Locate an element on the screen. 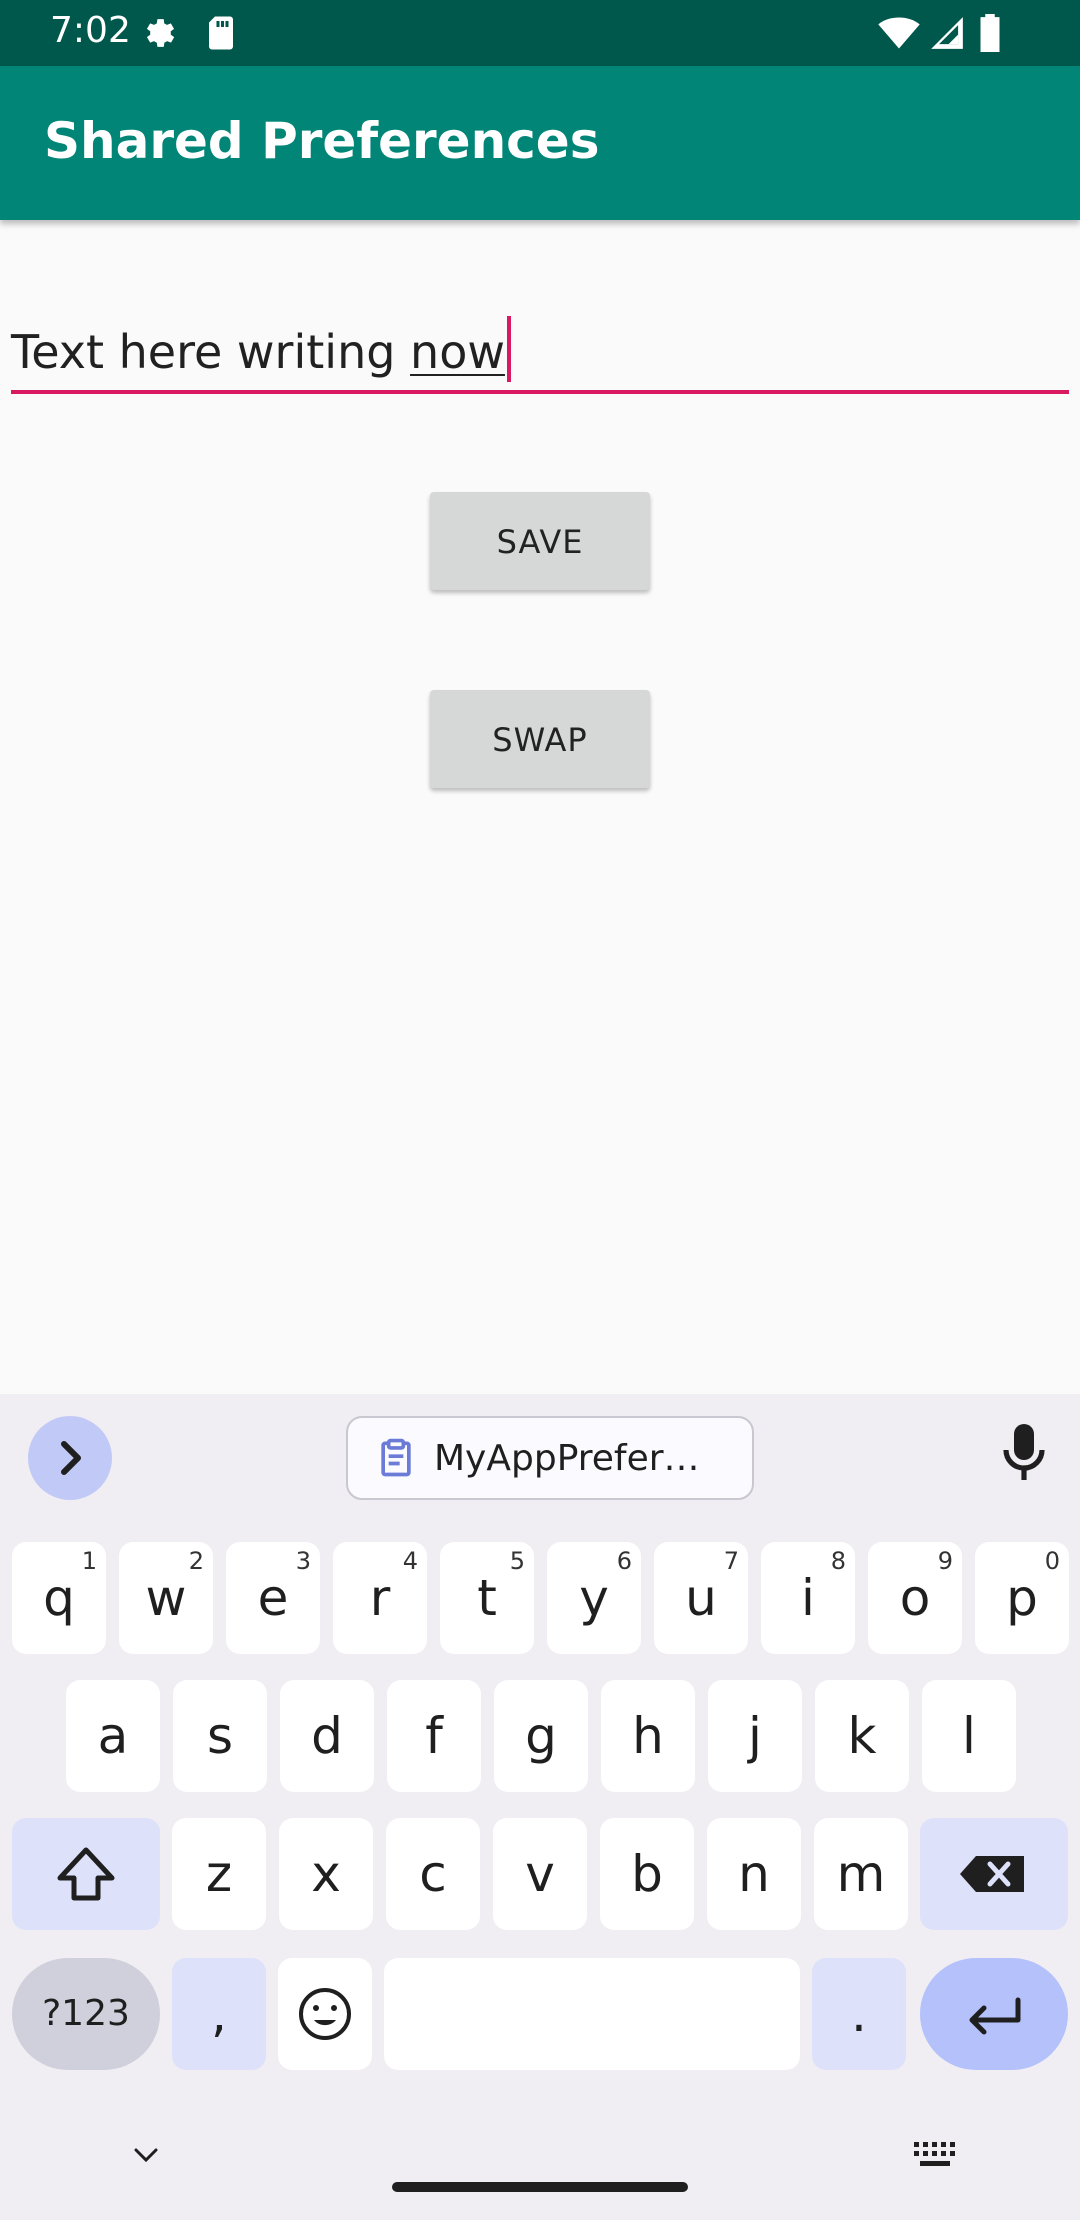  swap-button: SWAP is located at coordinates (540, 739).